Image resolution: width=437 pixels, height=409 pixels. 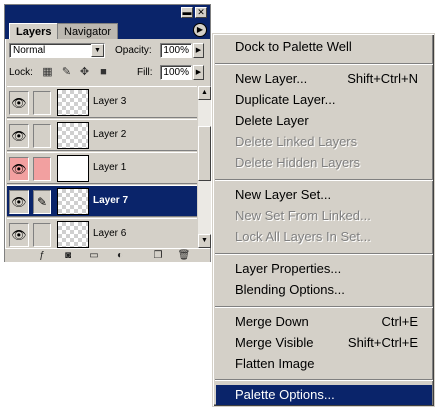 I want to click on layer-name: Layer 2, so click(x=110, y=134).